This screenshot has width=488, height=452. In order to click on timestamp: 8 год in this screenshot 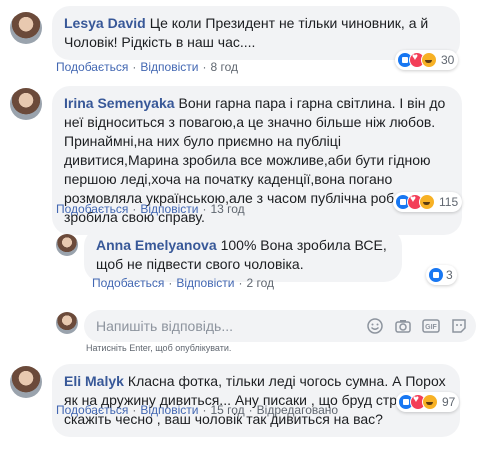, I will do `click(224, 67)`.